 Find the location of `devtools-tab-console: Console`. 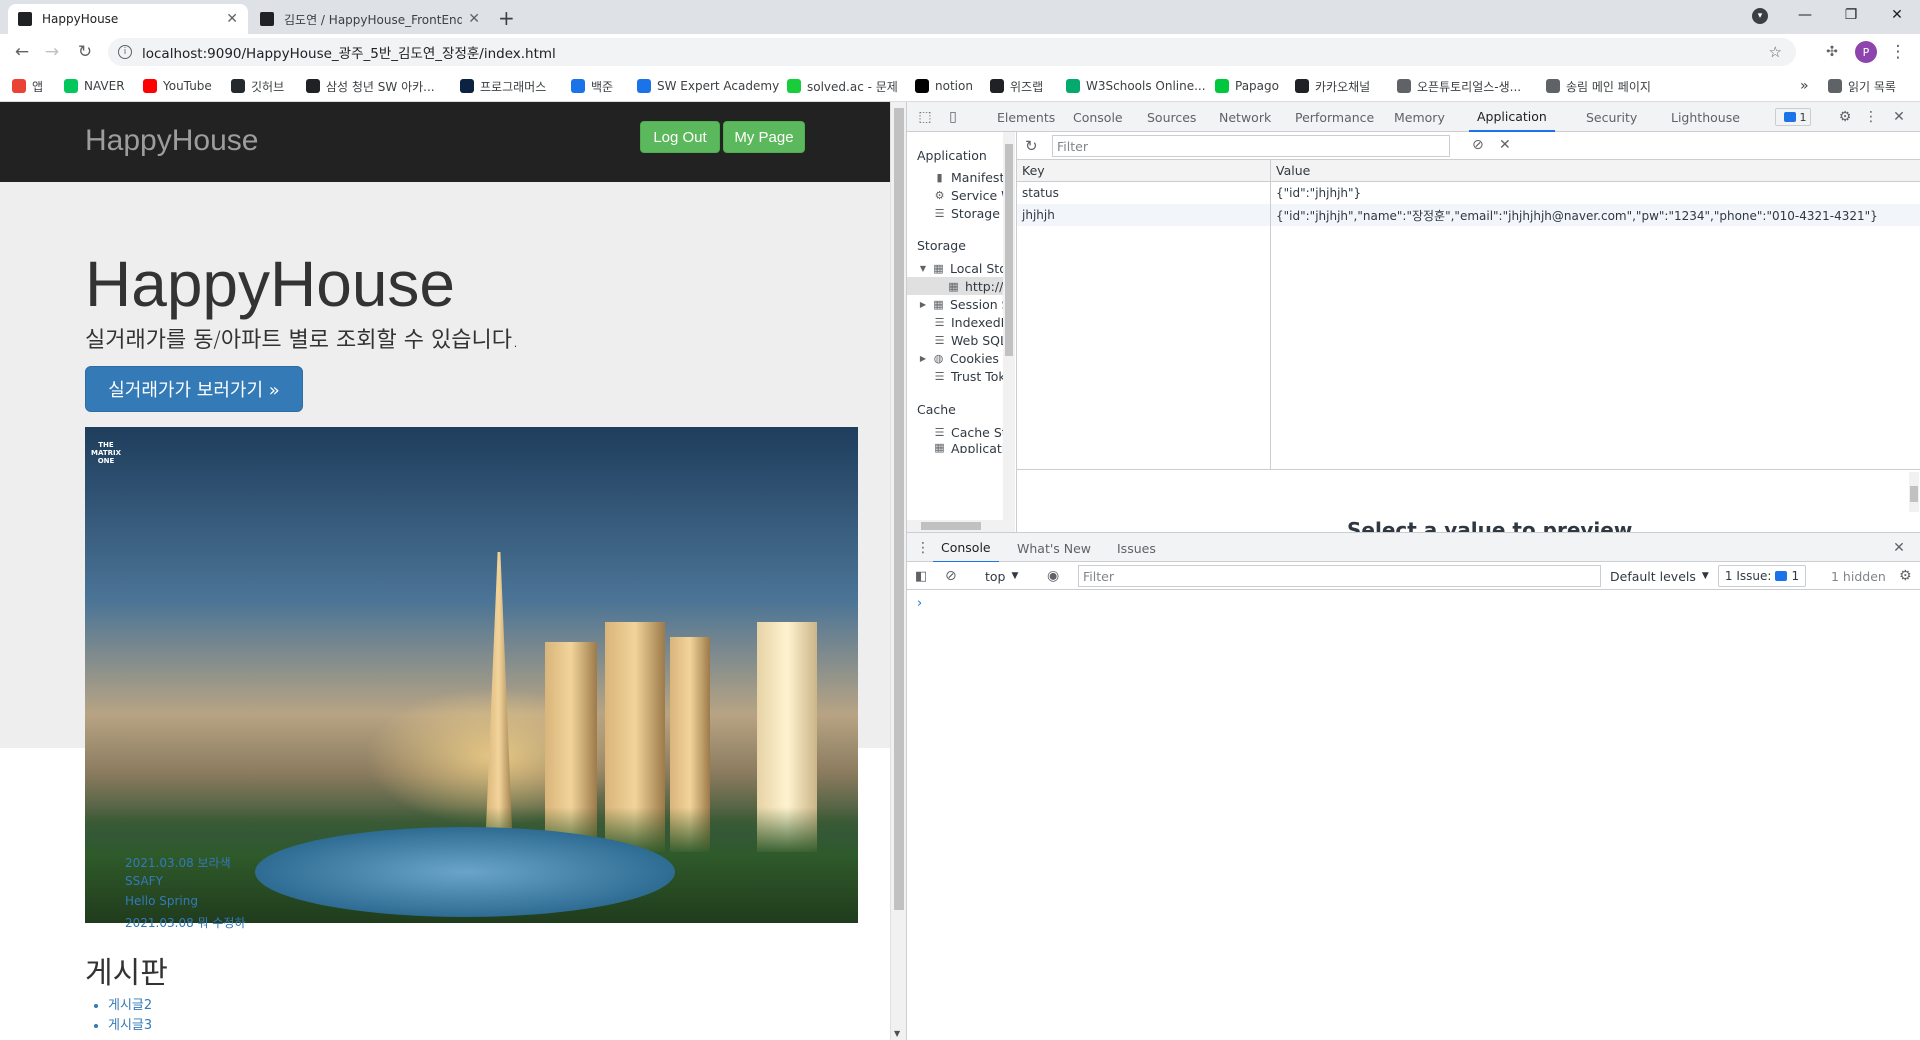

devtools-tab-console: Console is located at coordinates (1098, 117).